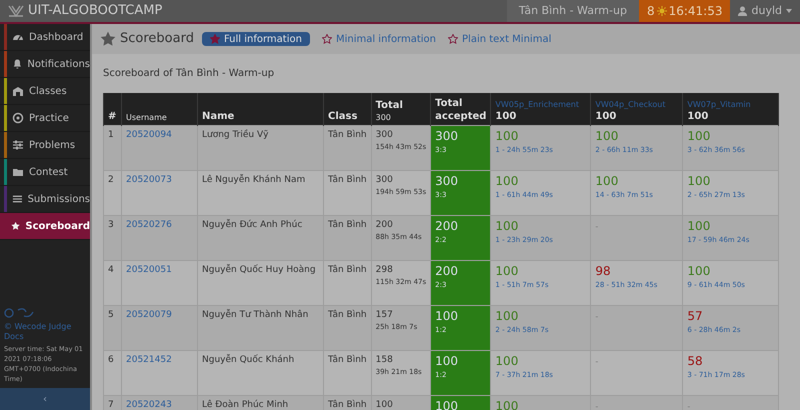 The height and width of the screenshot is (410, 800). I want to click on caret-icon, so click(789, 11).